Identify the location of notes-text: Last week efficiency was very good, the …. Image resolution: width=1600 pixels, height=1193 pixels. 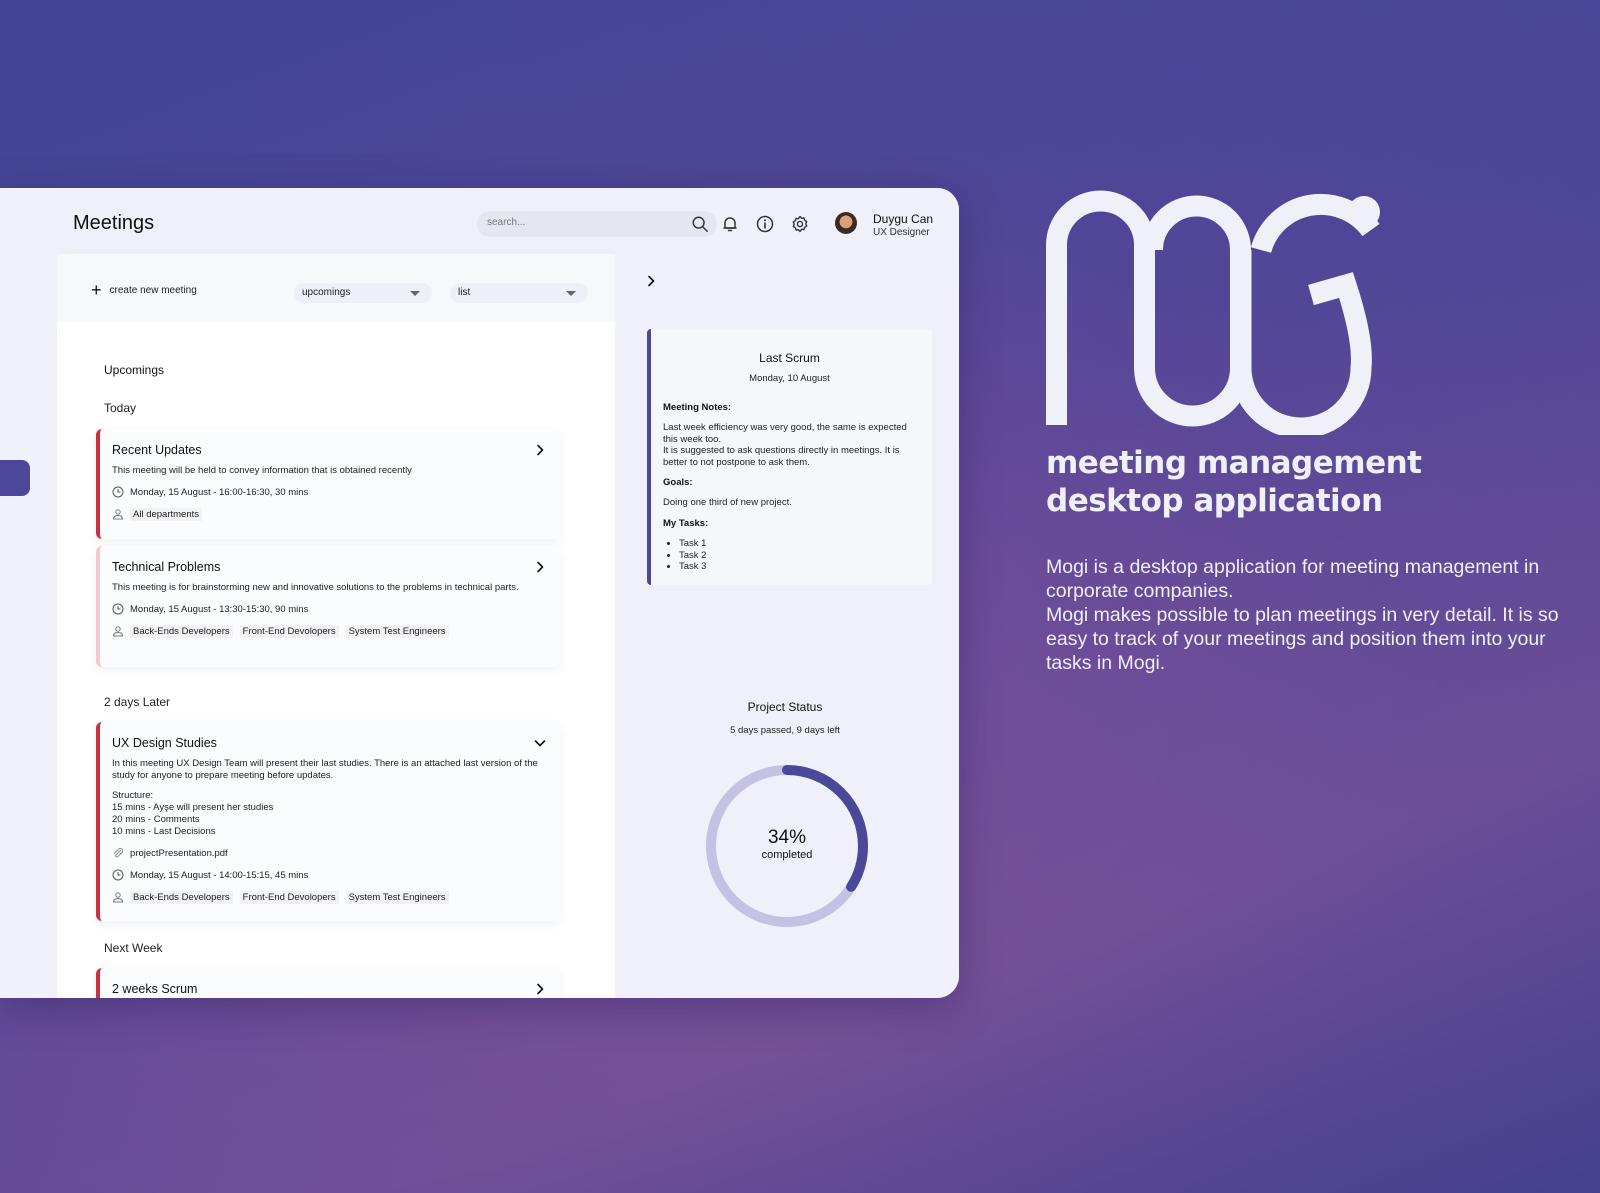
(789, 445).